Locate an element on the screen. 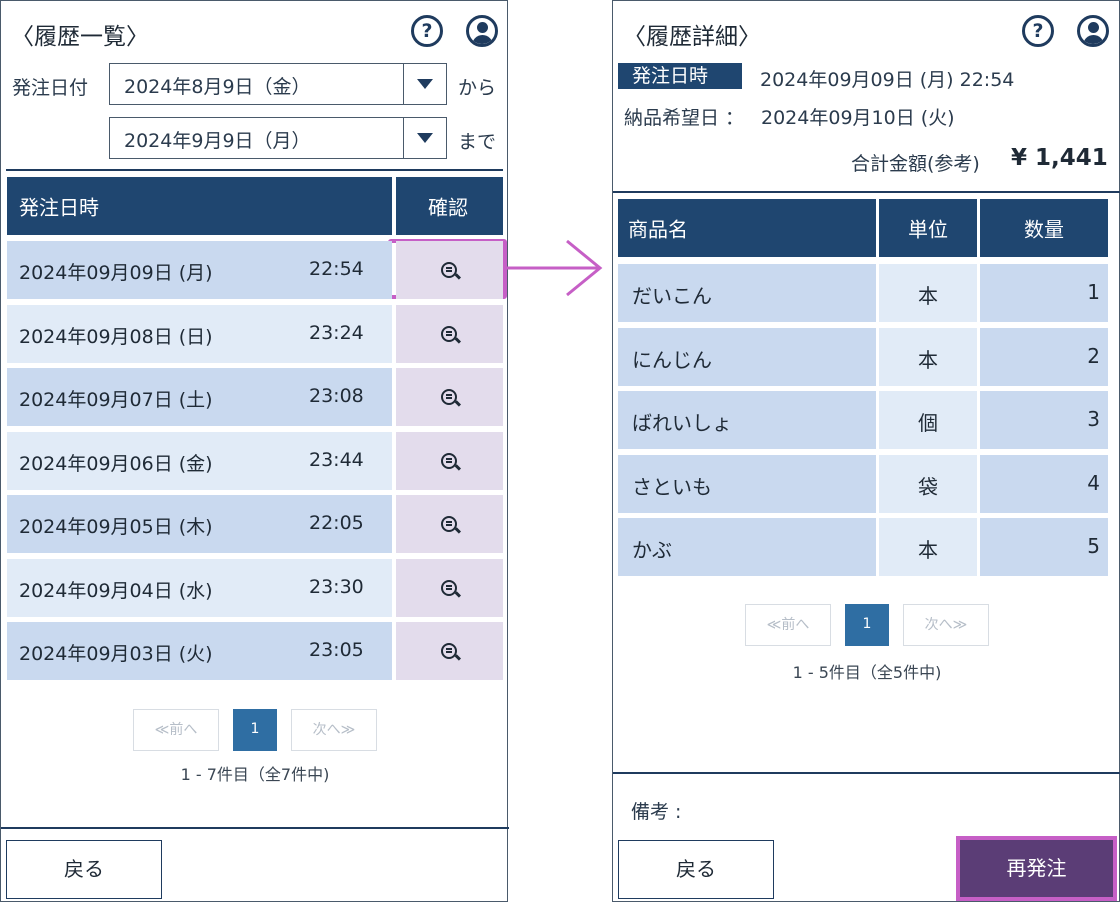 This screenshot has height=902, width=1120. row-date: 2024年09月05日 (木) is located at coordinates (116, 527).